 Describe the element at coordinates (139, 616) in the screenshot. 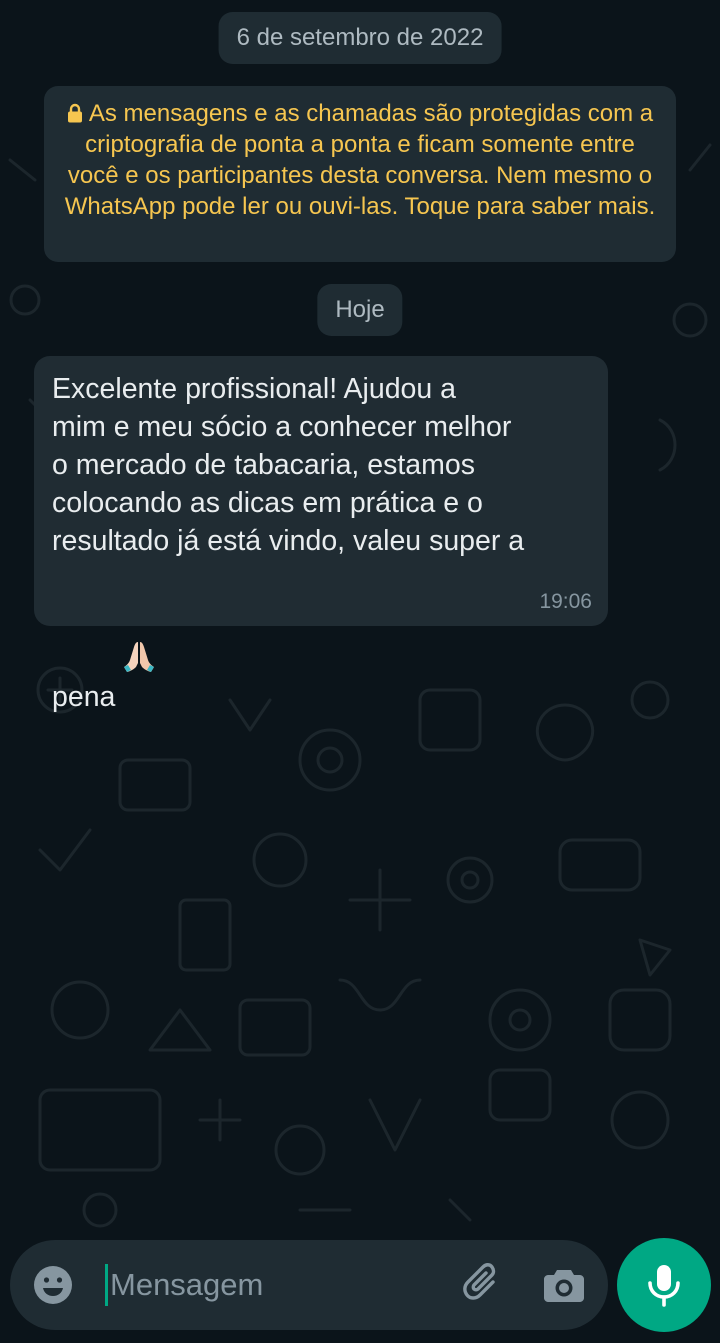

I see `folded-hands-emoji-icon` at that location.